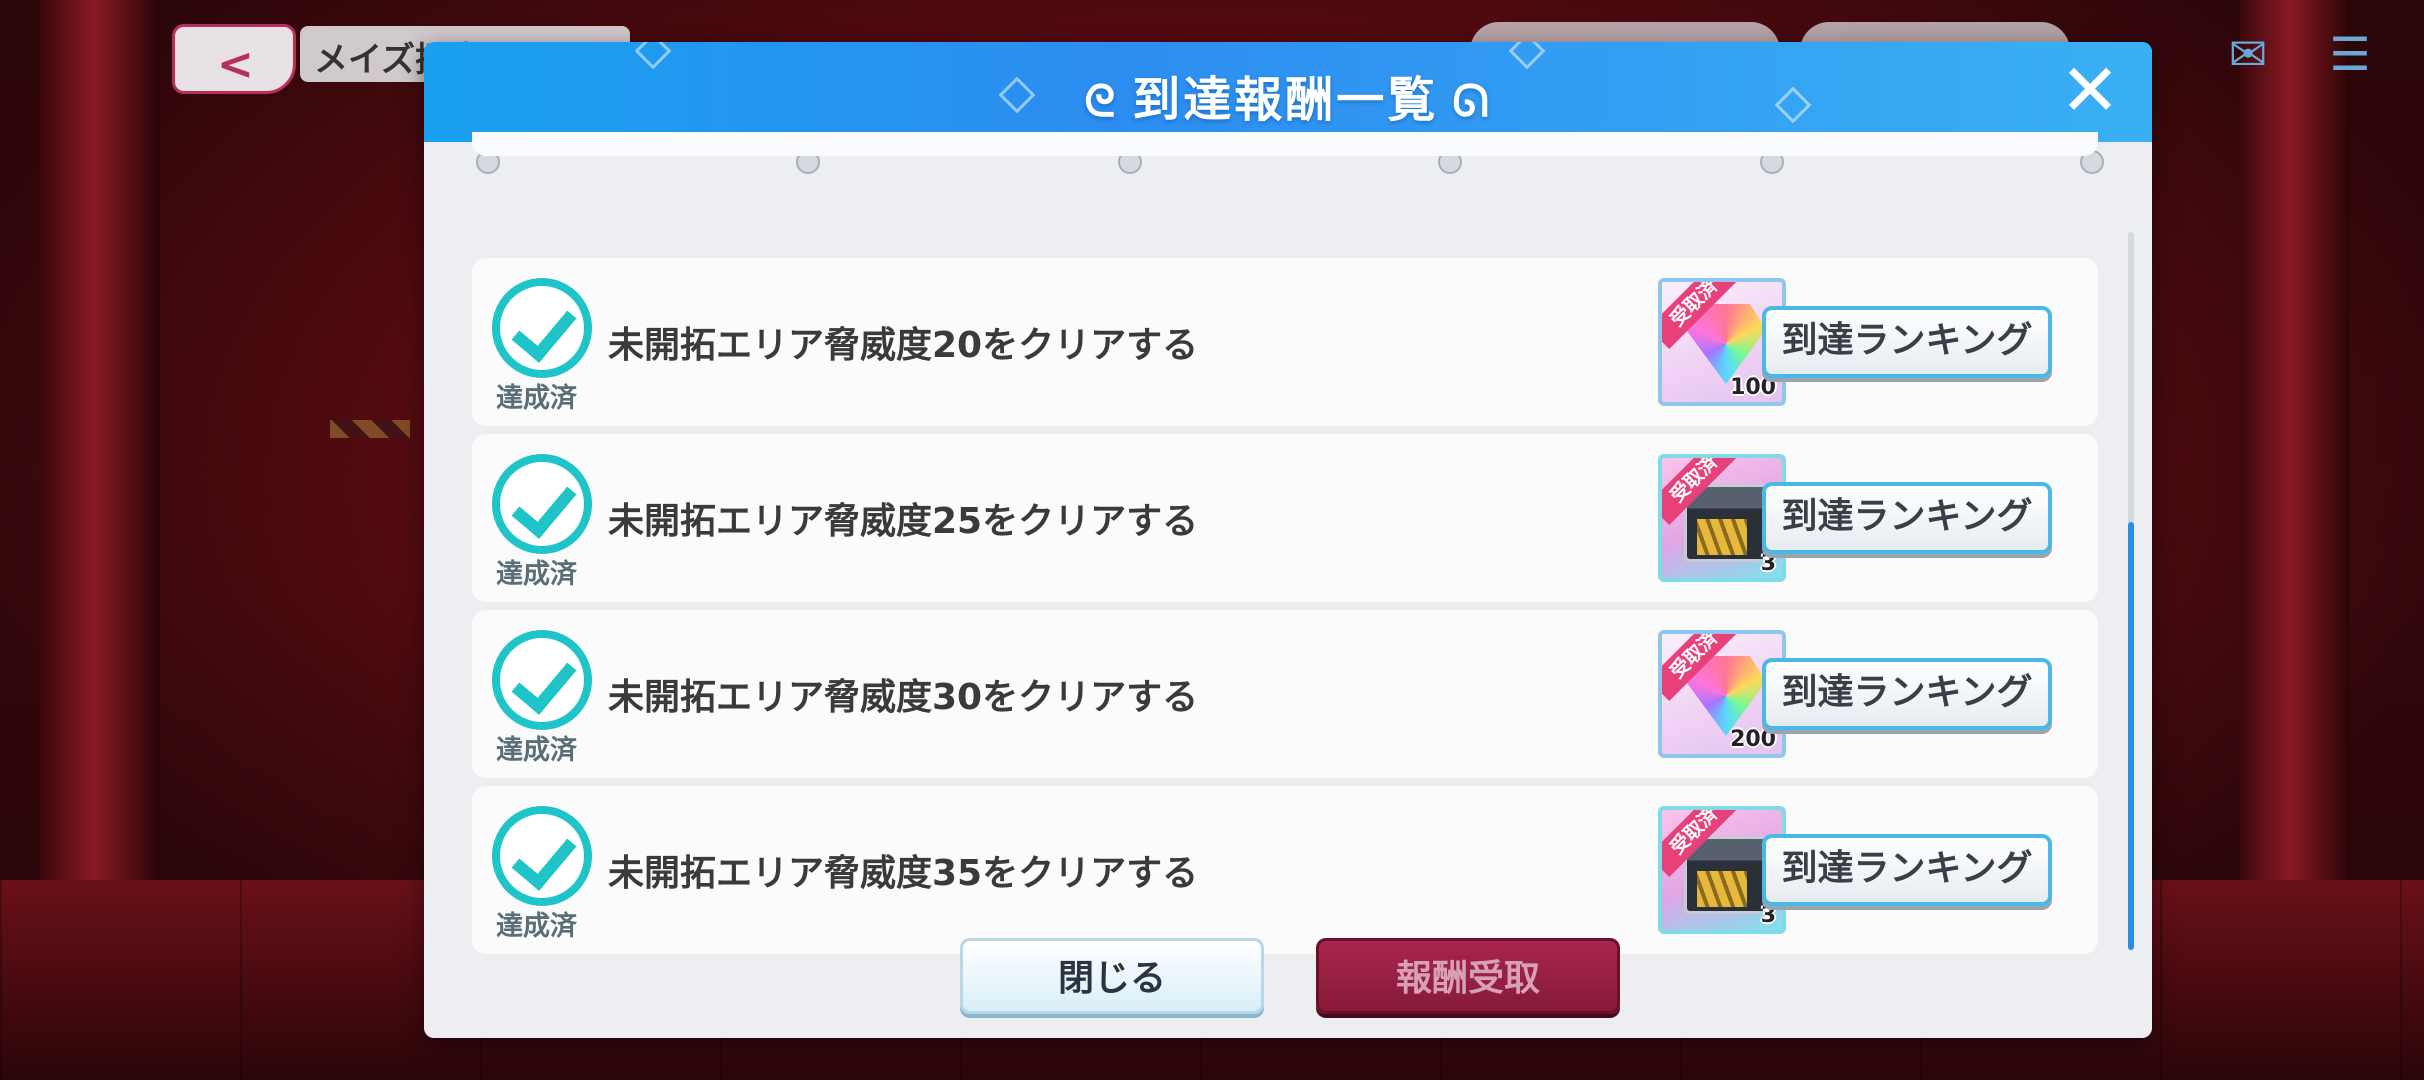  What do you see at coordinates (370, 429) in the screenshot?
I see `hazard-stripe` at bounding box center [370, 429].